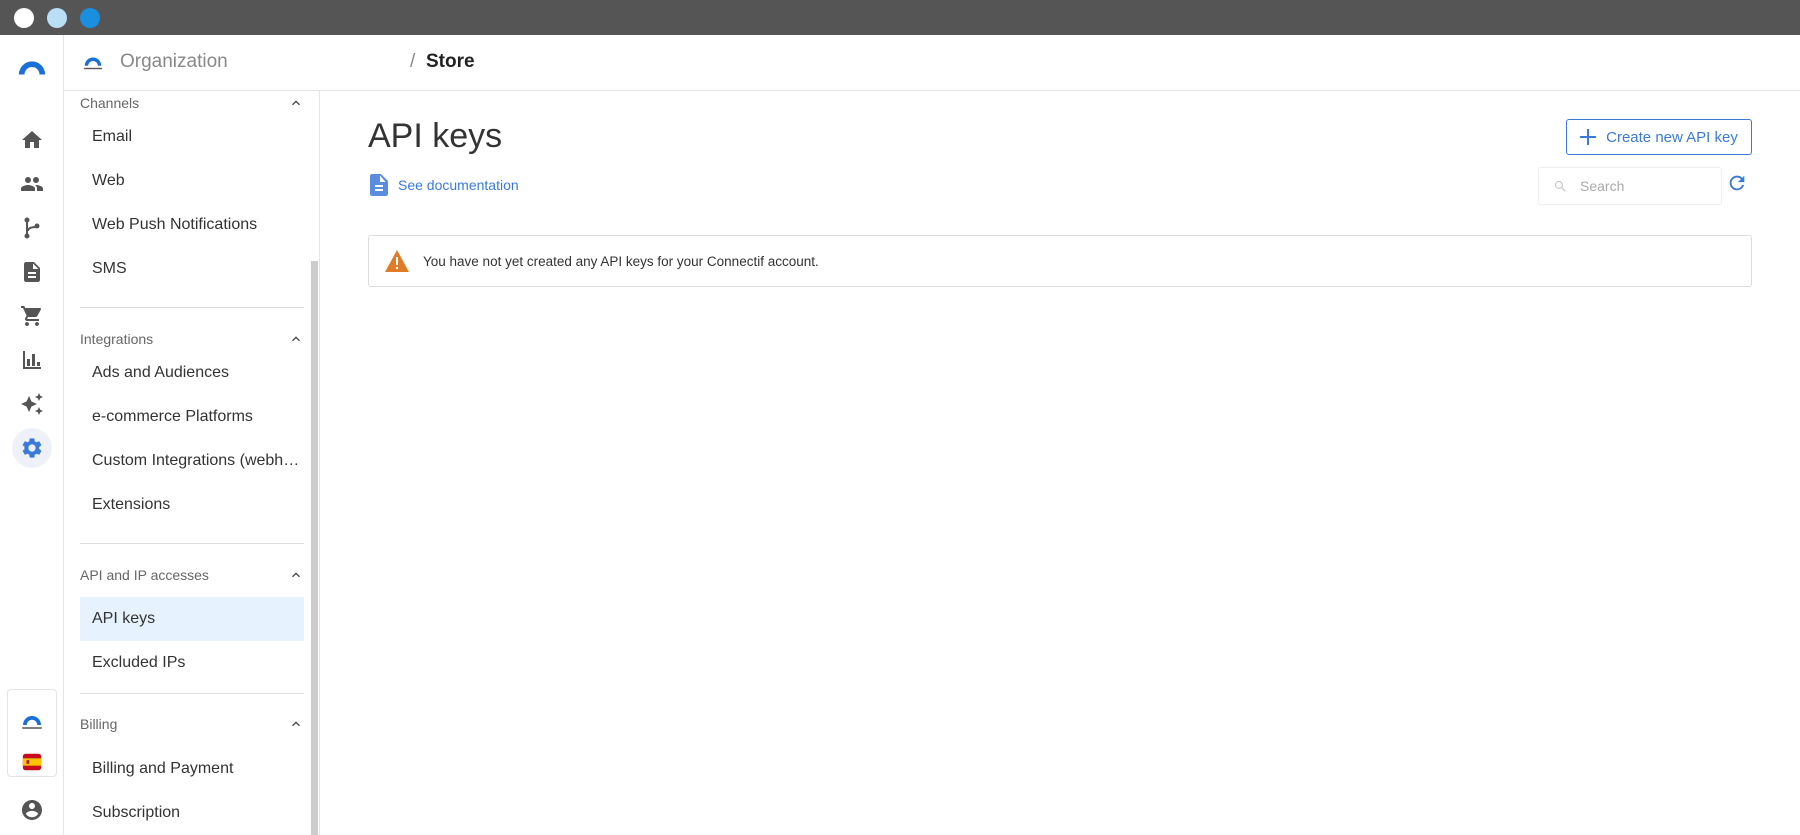 Image resolution: width=1800 pixels, height=835 pixels. Describe the element at coordinates (32, 184) in the screenshot. I see `contacts-icon` at that location.